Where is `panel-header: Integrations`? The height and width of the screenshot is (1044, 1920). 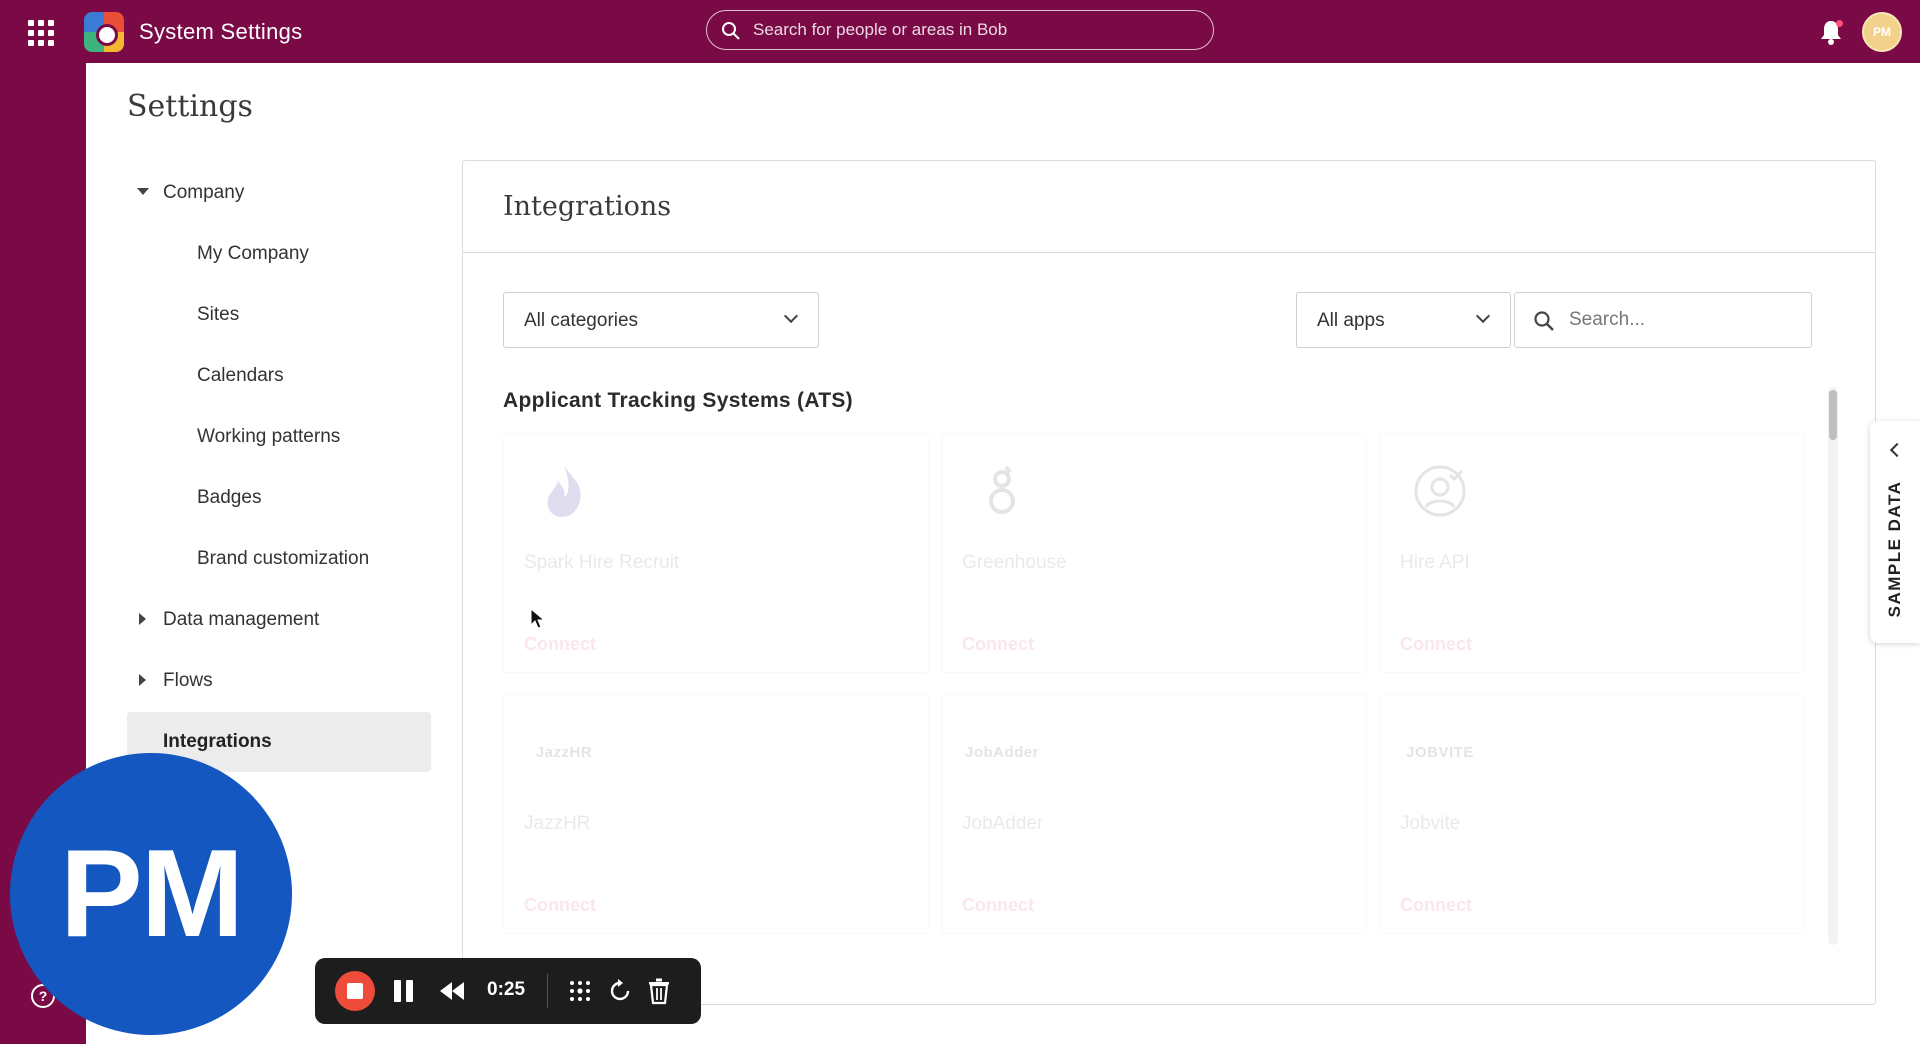
panel-header: Integrations is located at coordinates (1169, 207).